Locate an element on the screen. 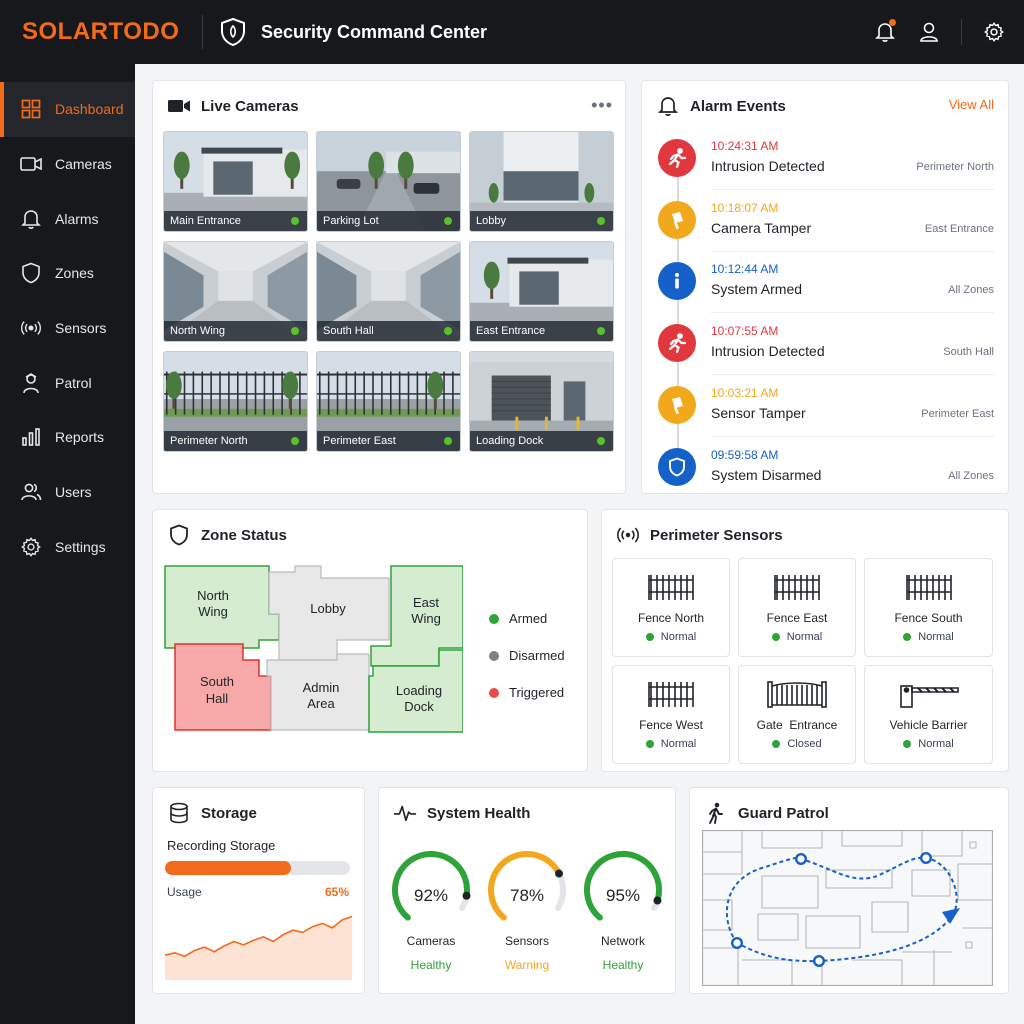 The image size is (1024, 1024). shield-icon is located at coordinates (179, 535).